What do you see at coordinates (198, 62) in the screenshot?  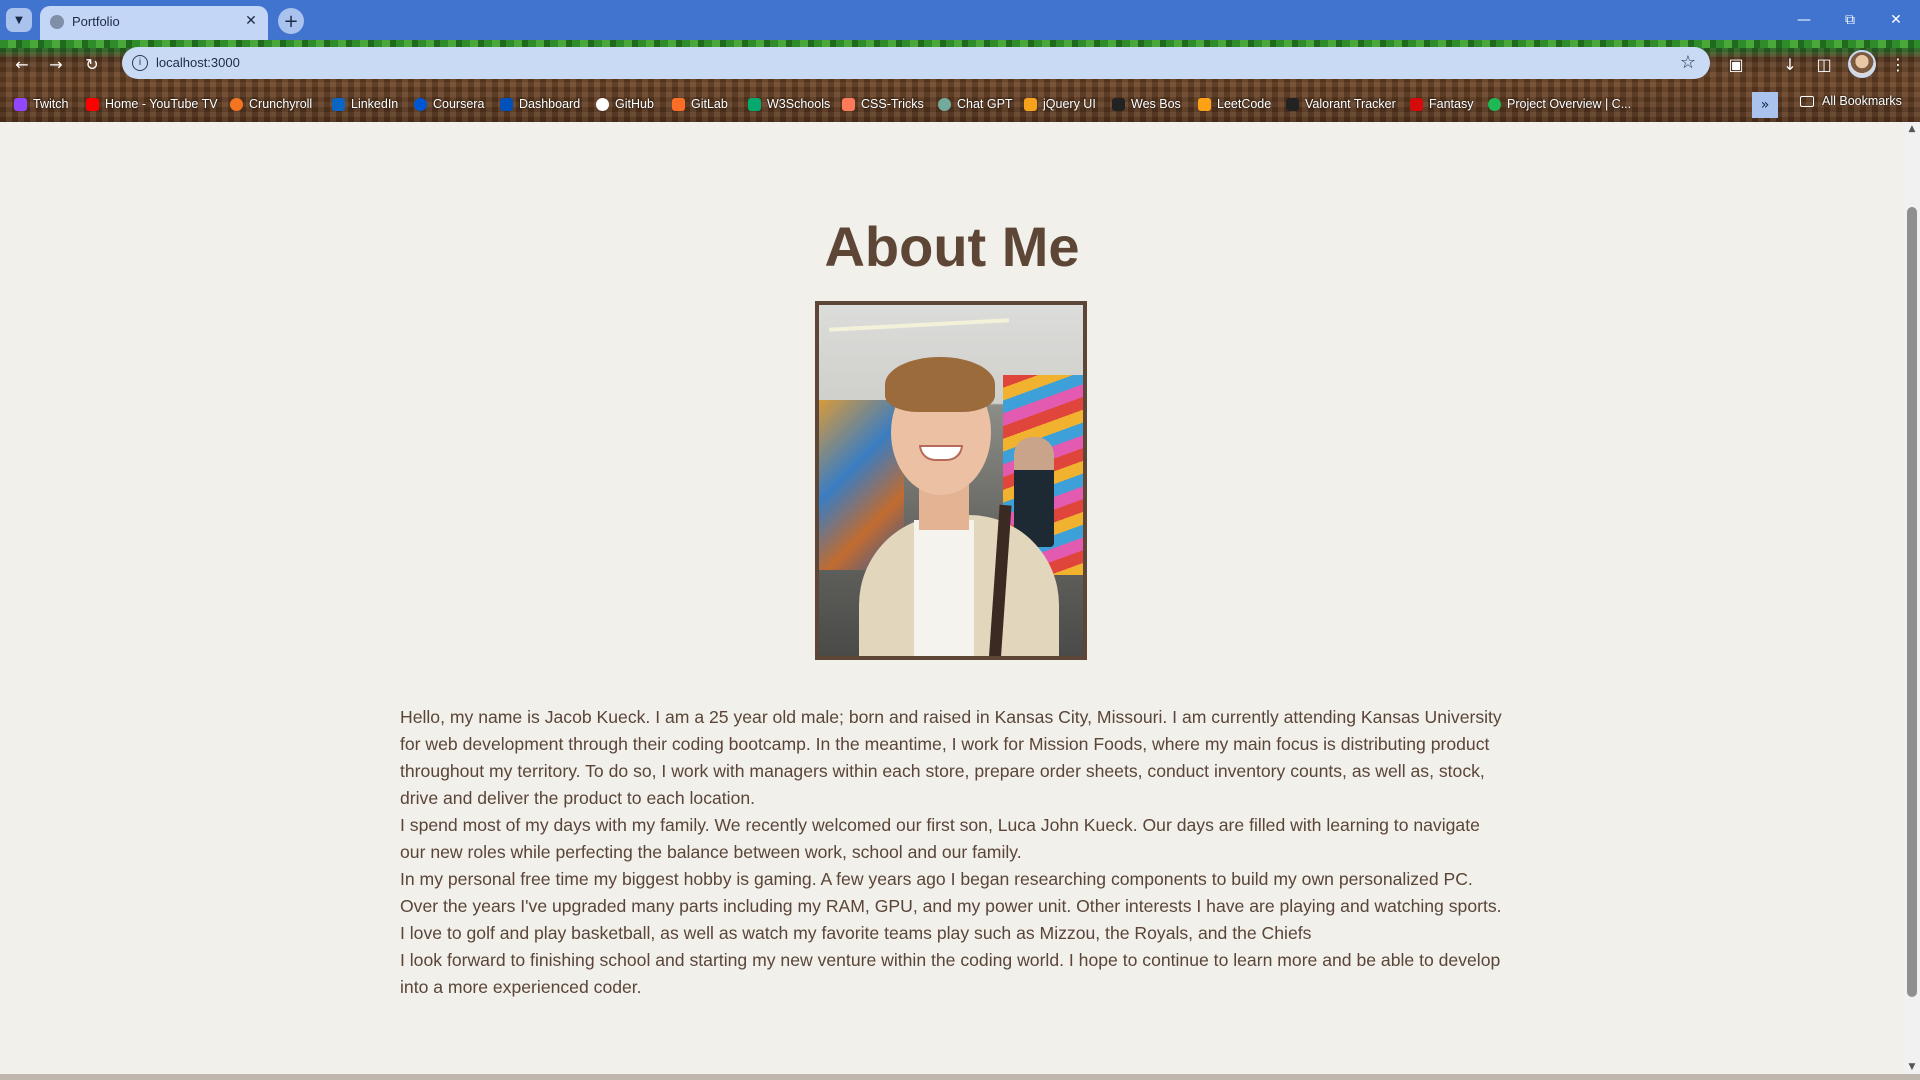 I see `url-text: localhost:3000` at bounding box center [198, 62].